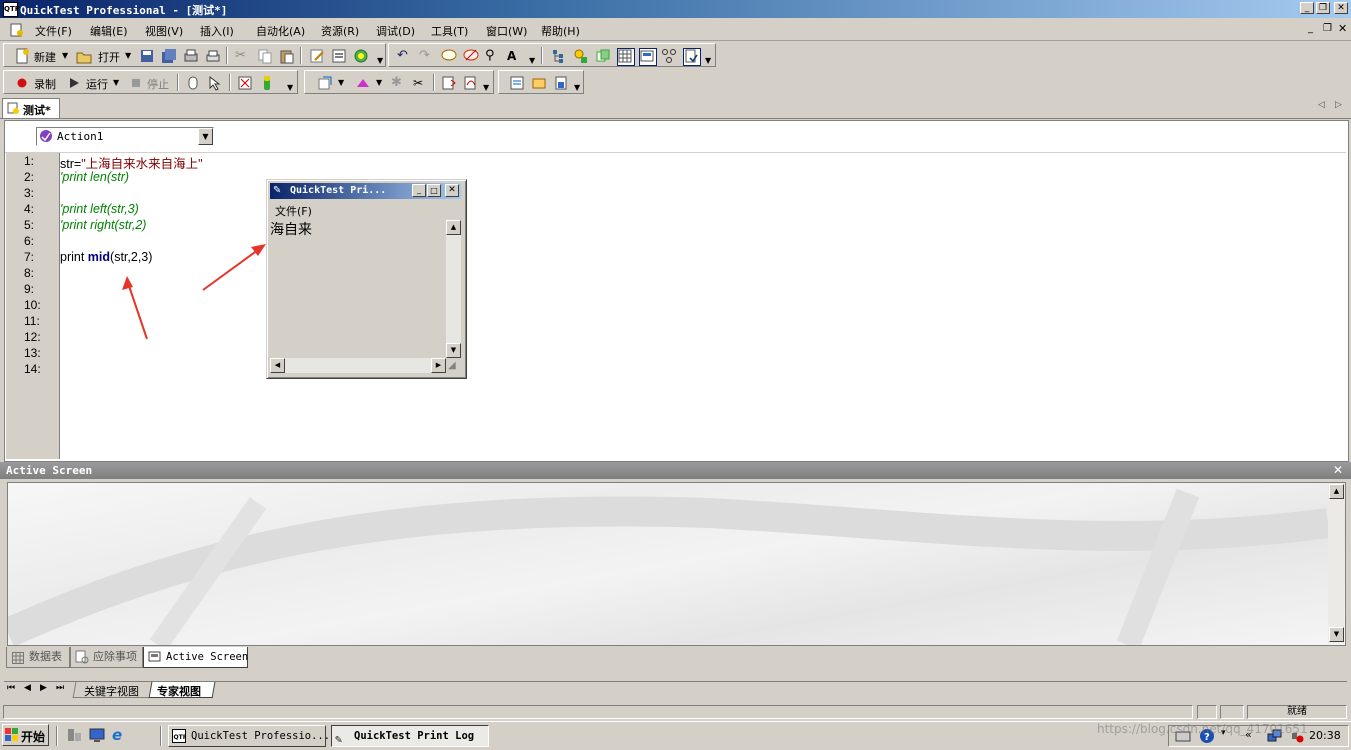 This screenshot has height=750, width=1351. I want to click on close-button: ✕, so click(1341, 8).